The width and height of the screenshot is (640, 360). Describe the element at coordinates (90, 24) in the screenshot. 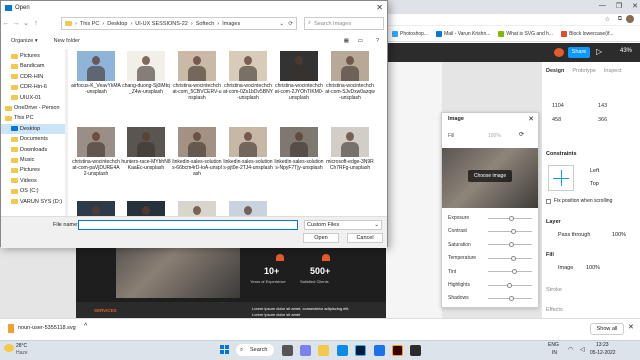

I see `breadcrumb-this-pc: This PC` at that location.